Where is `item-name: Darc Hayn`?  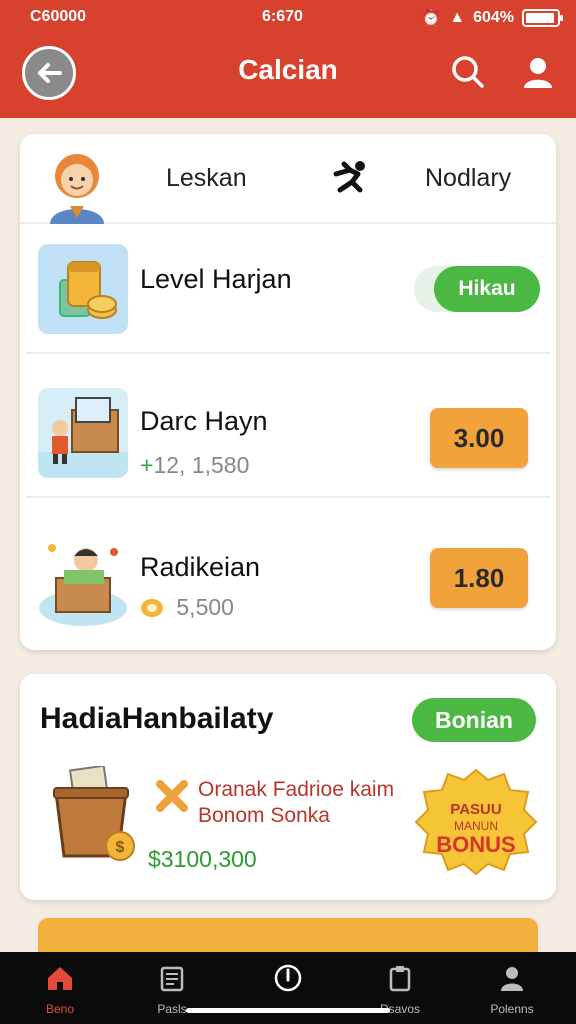 item-name: Darc Hayn is located at coordinates (204, 421).